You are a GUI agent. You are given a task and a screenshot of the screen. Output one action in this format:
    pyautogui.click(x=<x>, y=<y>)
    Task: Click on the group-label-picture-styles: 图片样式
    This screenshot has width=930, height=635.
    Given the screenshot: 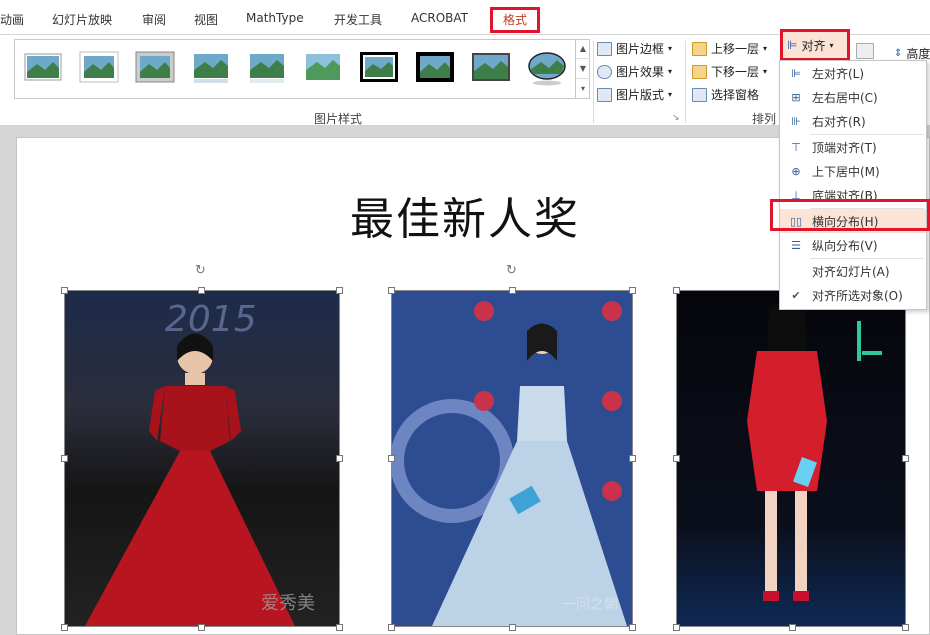 What is the action you would take?
    pyautogui.click(x=338, y=119)
    